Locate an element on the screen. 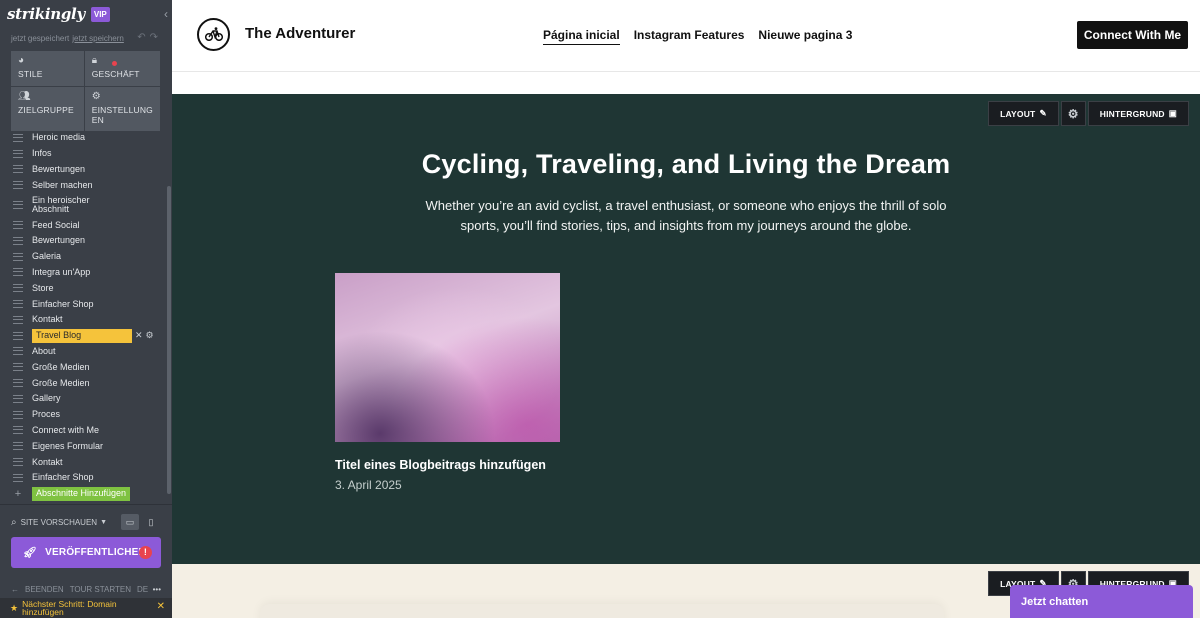 The height and width of the screenshot is (618, 1200). section-gear-icon: ⚙ is located at coordinates (1073, 113).